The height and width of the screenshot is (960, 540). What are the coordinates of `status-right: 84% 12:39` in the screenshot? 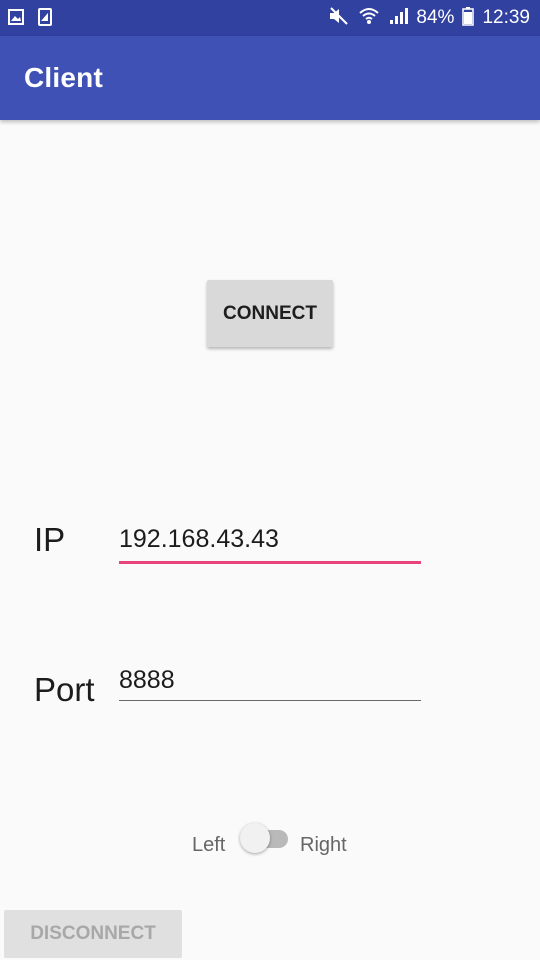 It's located at (429, 18).